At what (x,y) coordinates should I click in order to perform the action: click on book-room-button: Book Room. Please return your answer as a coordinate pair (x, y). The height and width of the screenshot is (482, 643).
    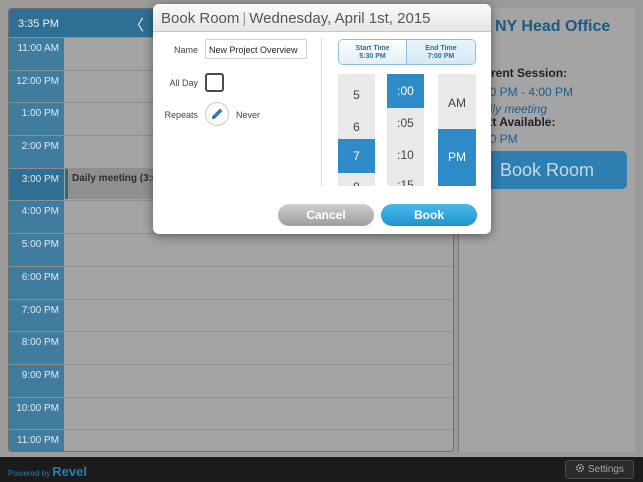
    Looking at the image, I should click on (547, 170).